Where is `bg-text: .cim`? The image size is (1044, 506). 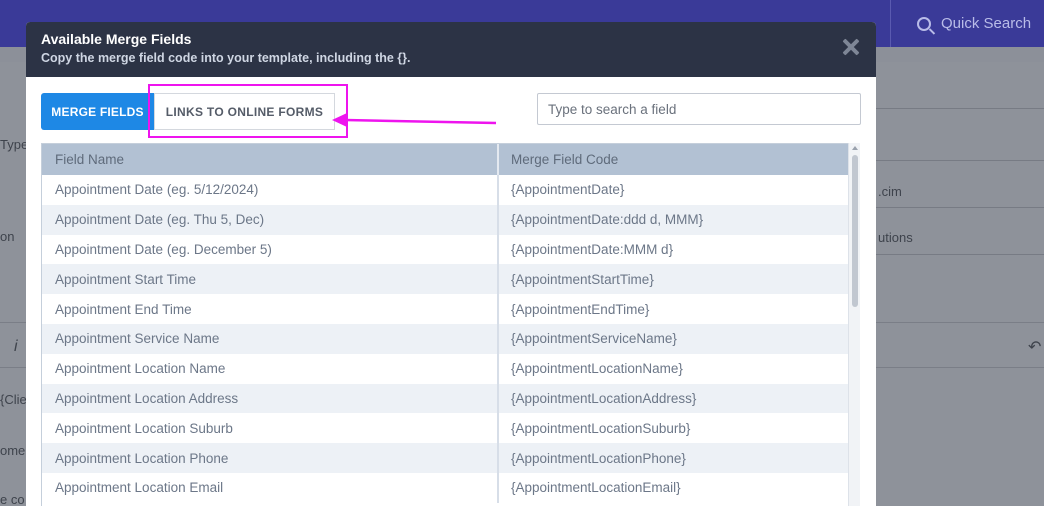
bg-text: .cim is located at coordinates (890, 191).